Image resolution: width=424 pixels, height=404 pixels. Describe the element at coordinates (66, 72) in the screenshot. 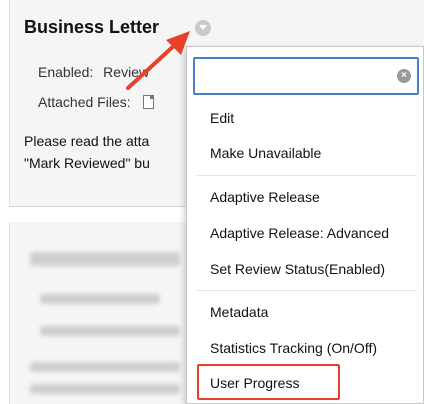

I see `enabled-label: Enabled:` at that location.